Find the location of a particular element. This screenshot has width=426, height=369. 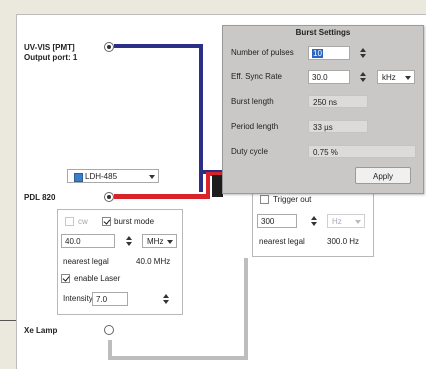

burst-length-value: 250 ns is located at coordinates (338, 101).